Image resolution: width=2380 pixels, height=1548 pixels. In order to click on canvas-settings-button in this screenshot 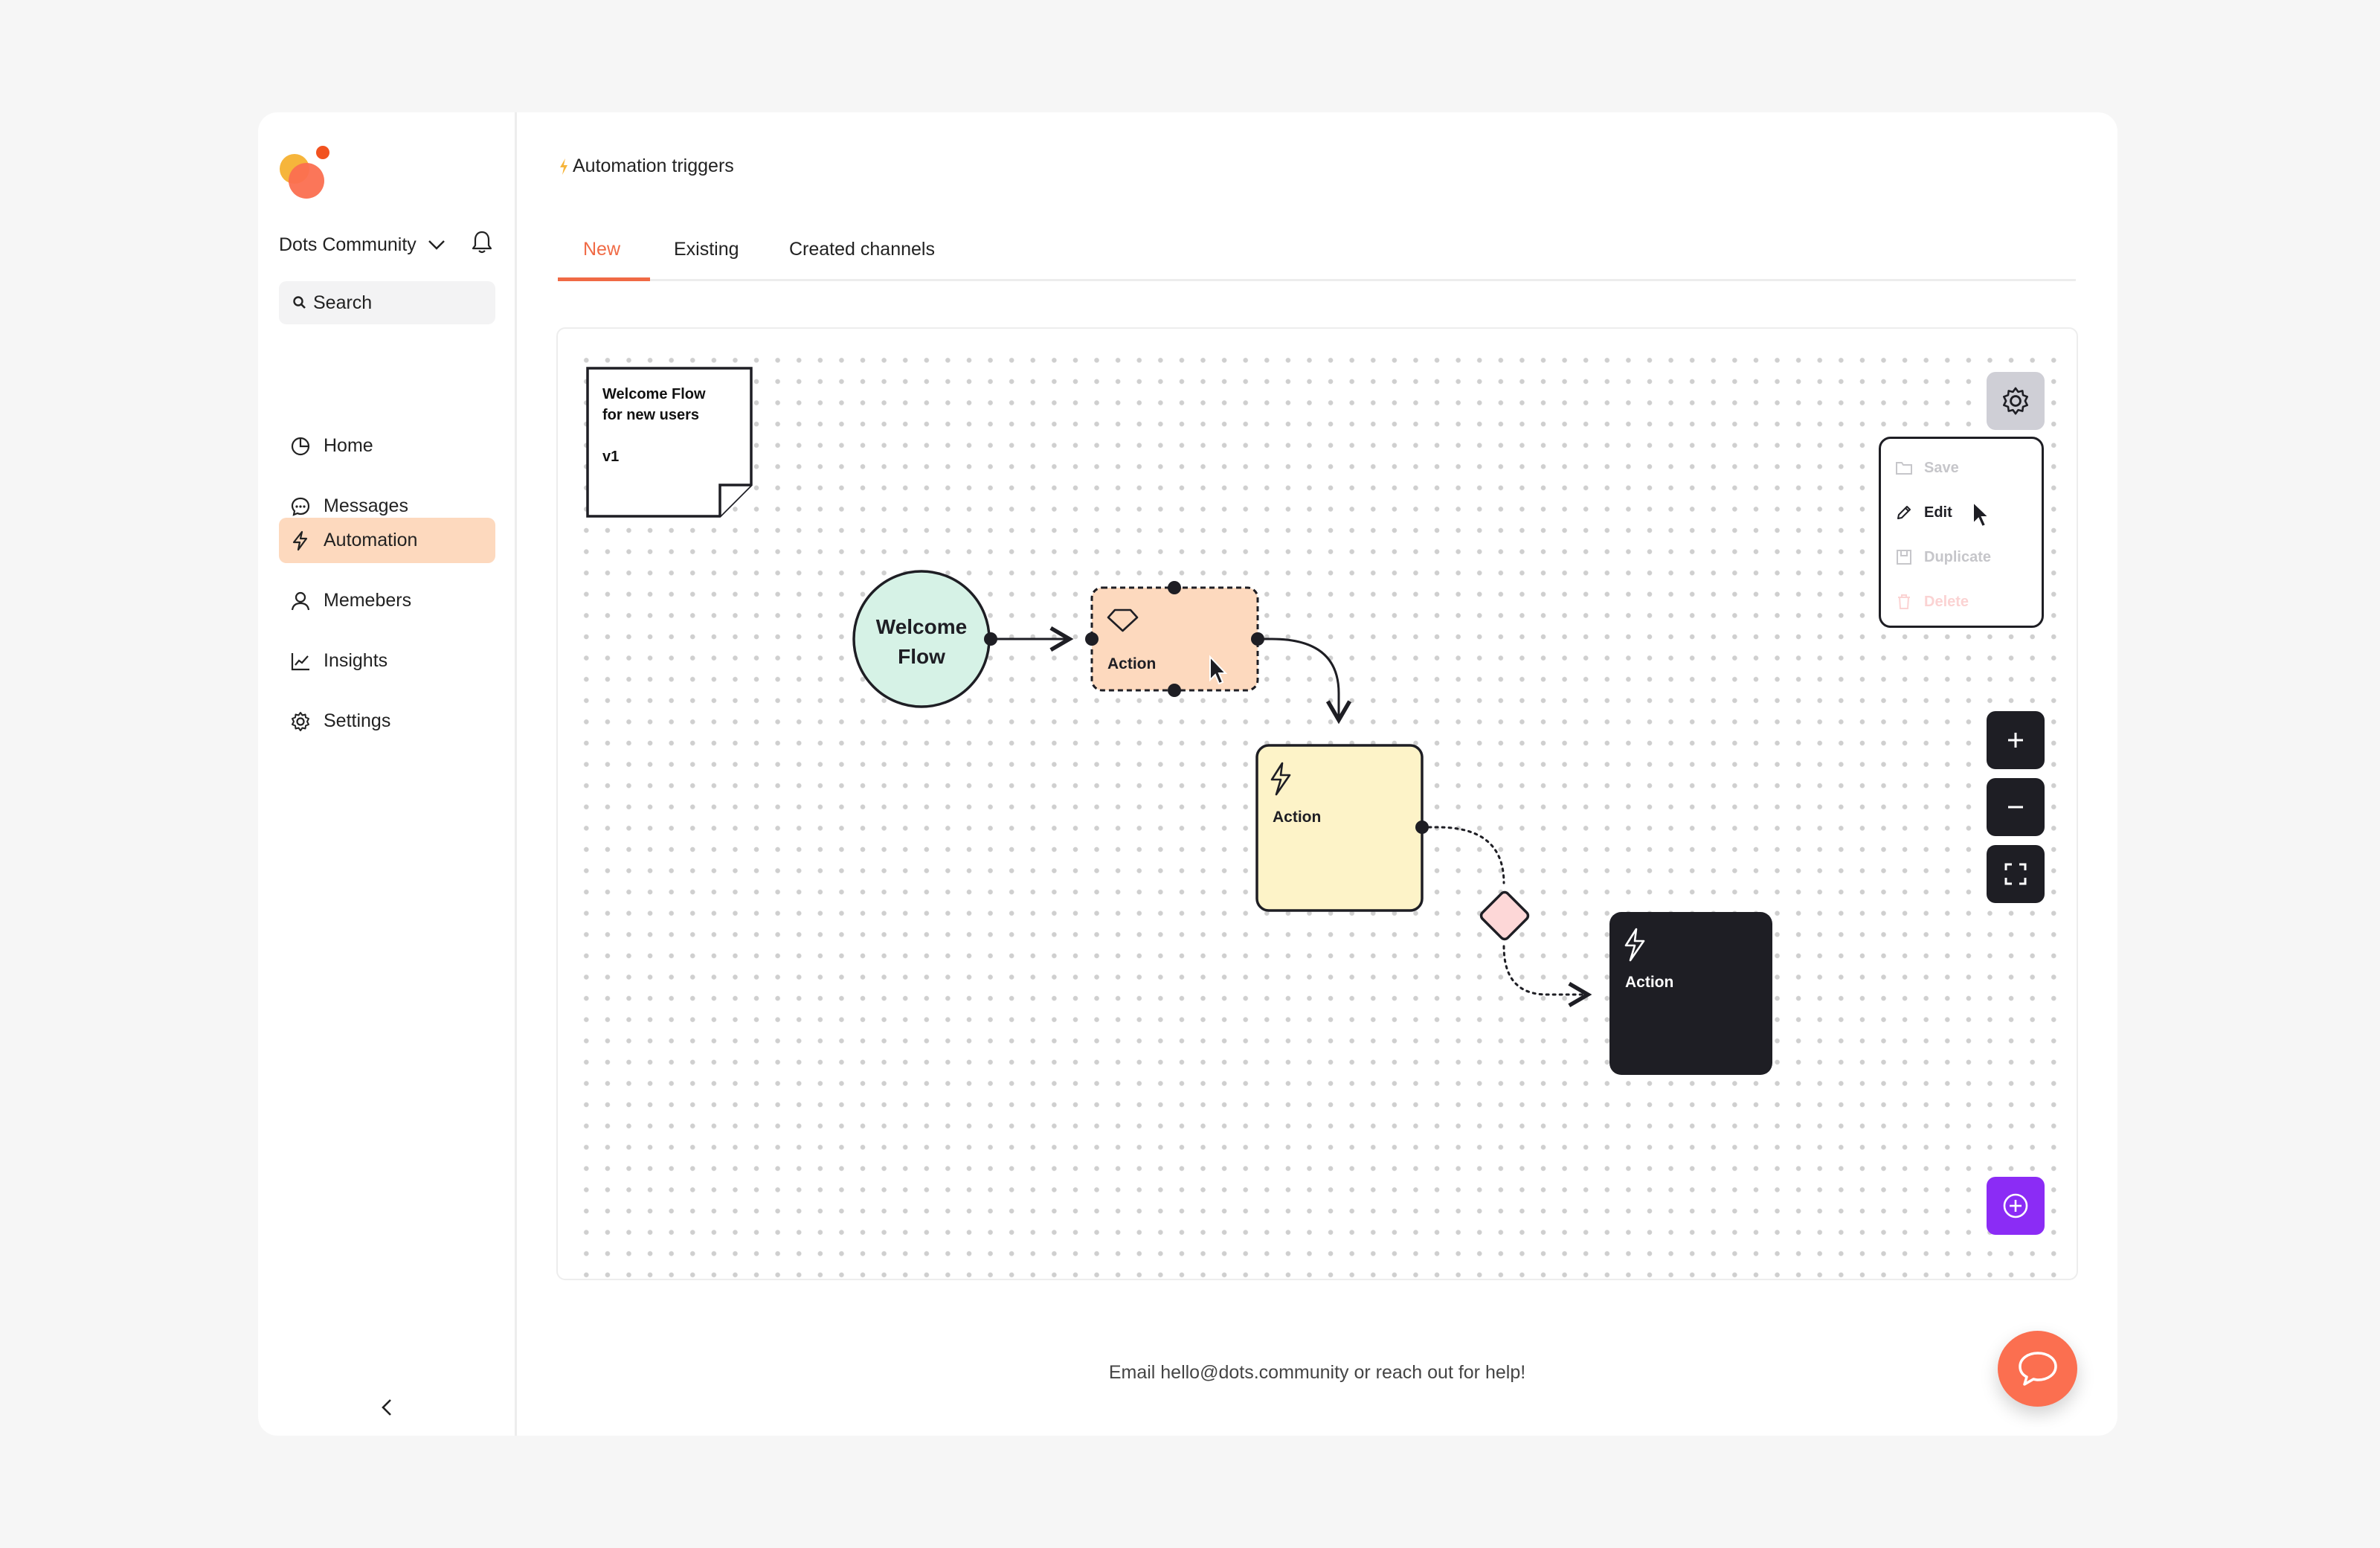, I will do `click(2016, 401)`.